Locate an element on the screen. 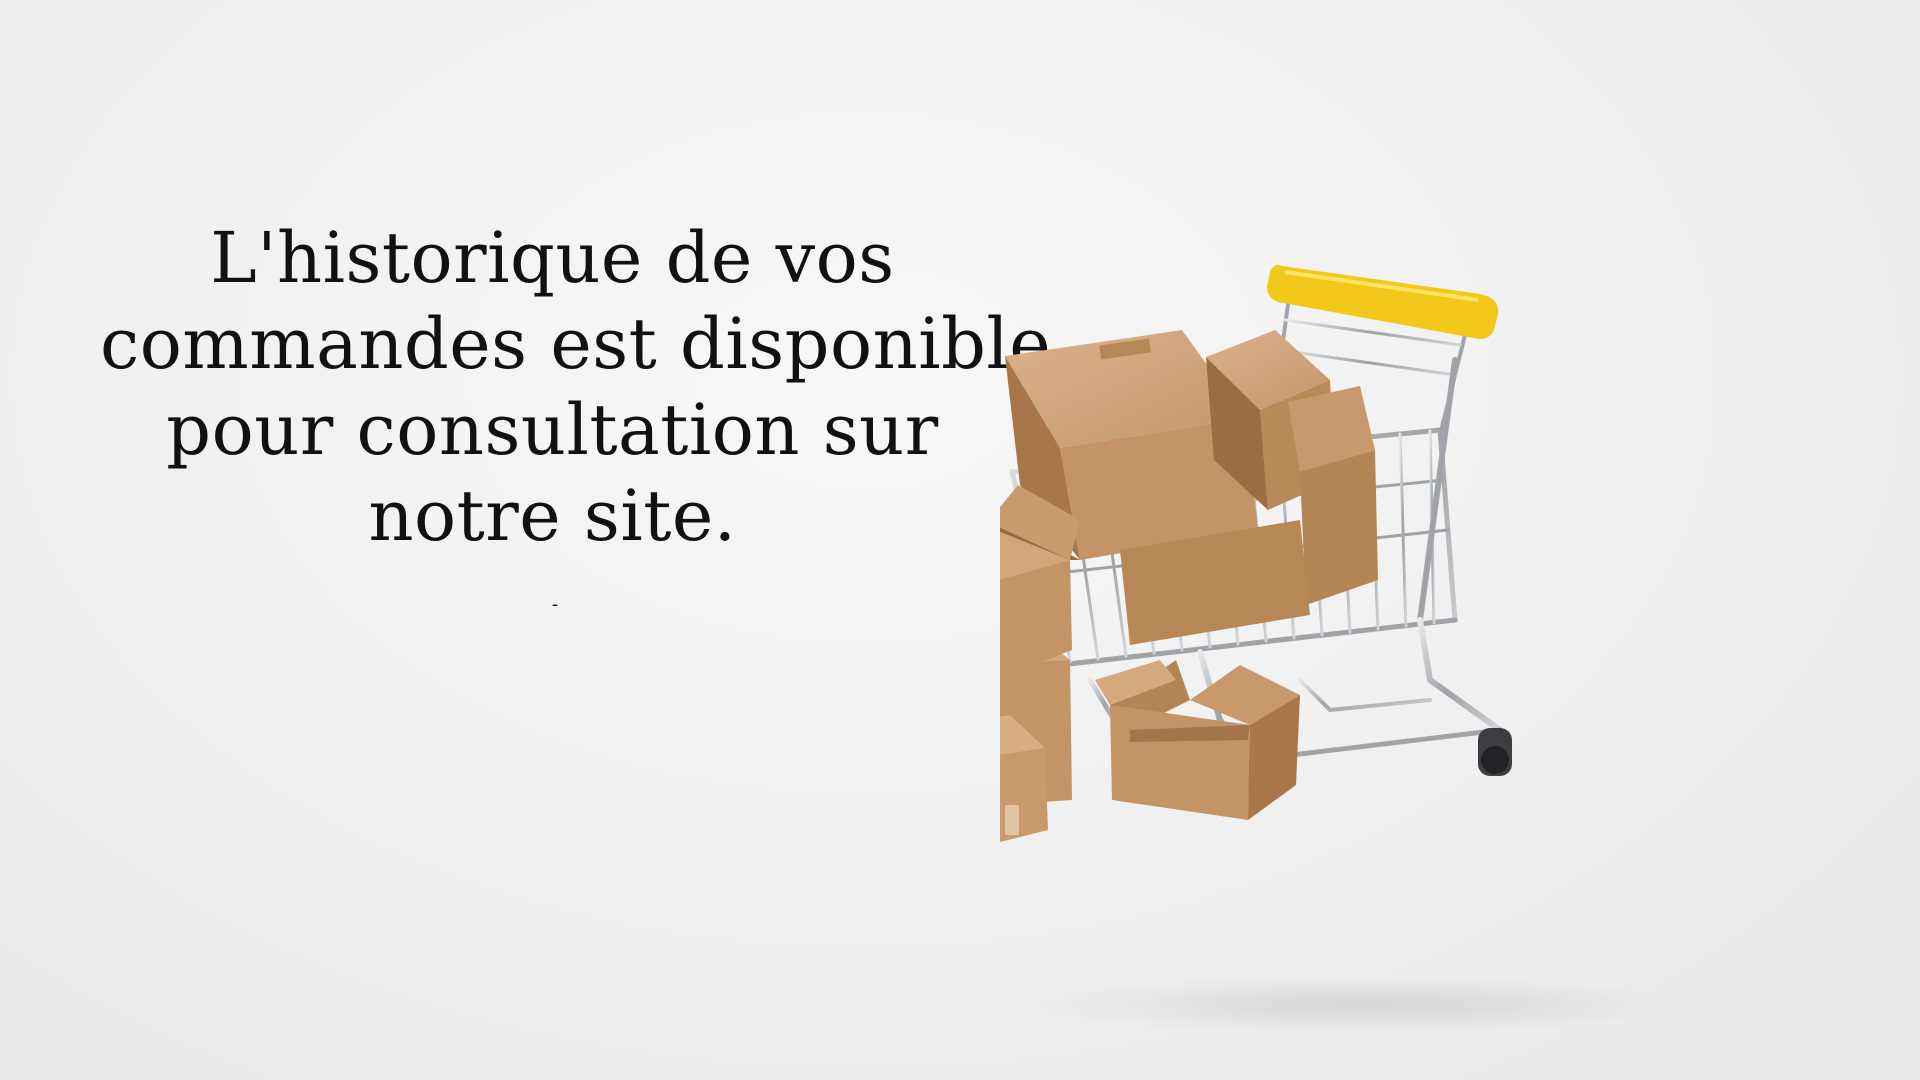 The image size is (1920, 1080). headline-line-4: notre site. is located at coordinates (552, 516).